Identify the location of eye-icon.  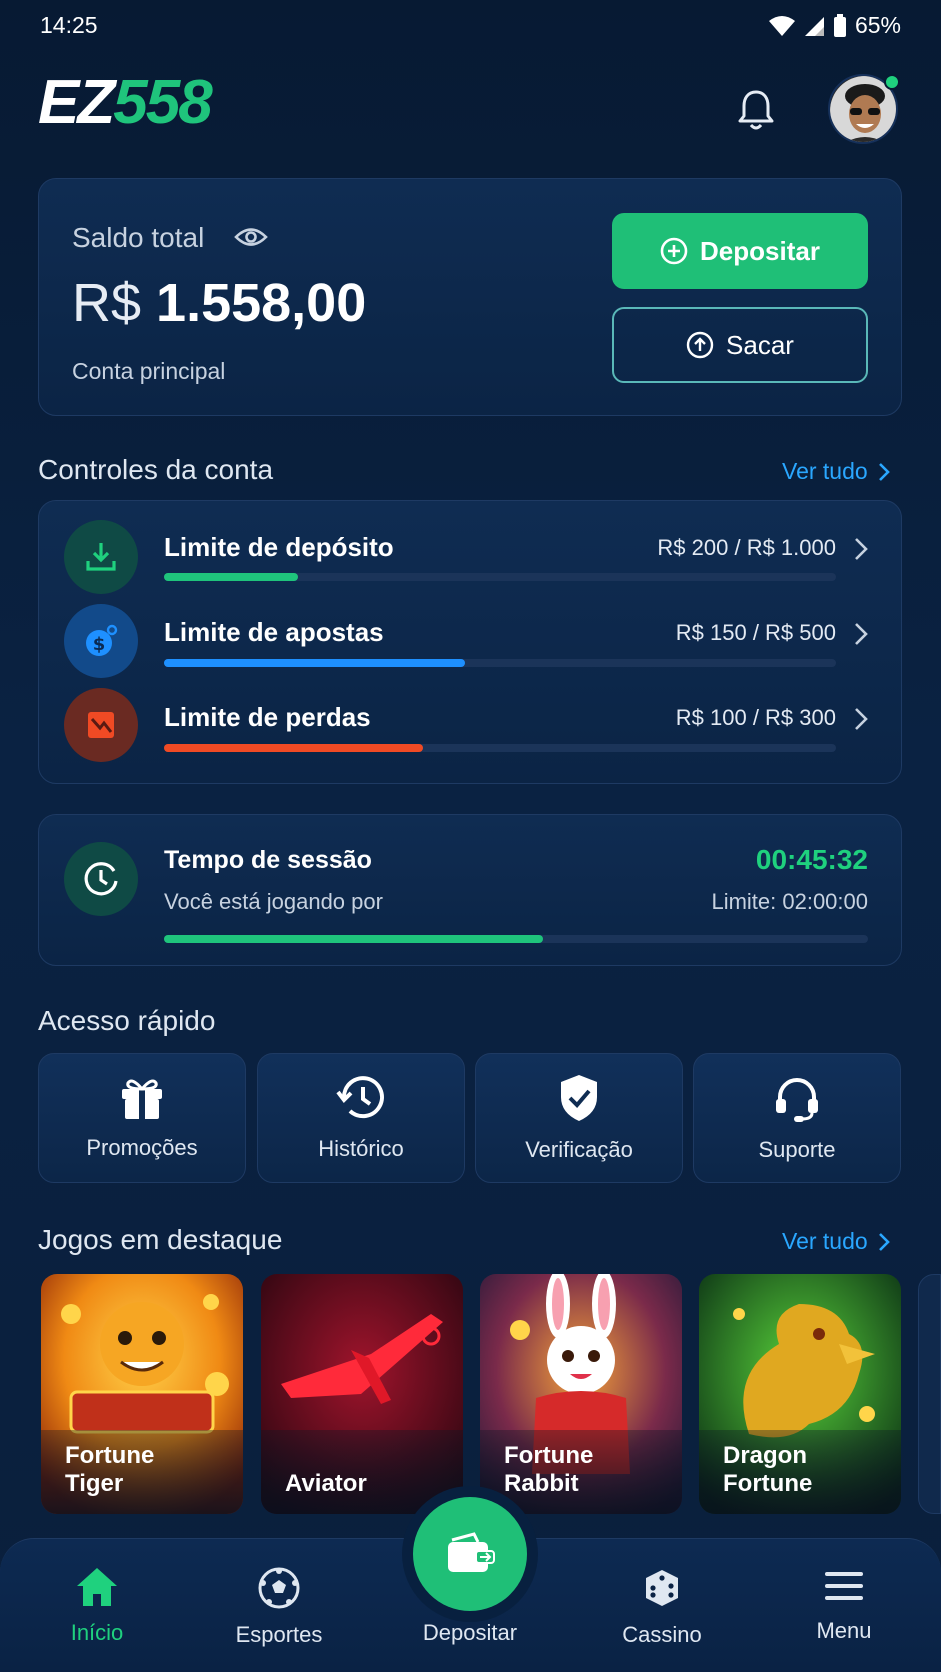
(251, 237).